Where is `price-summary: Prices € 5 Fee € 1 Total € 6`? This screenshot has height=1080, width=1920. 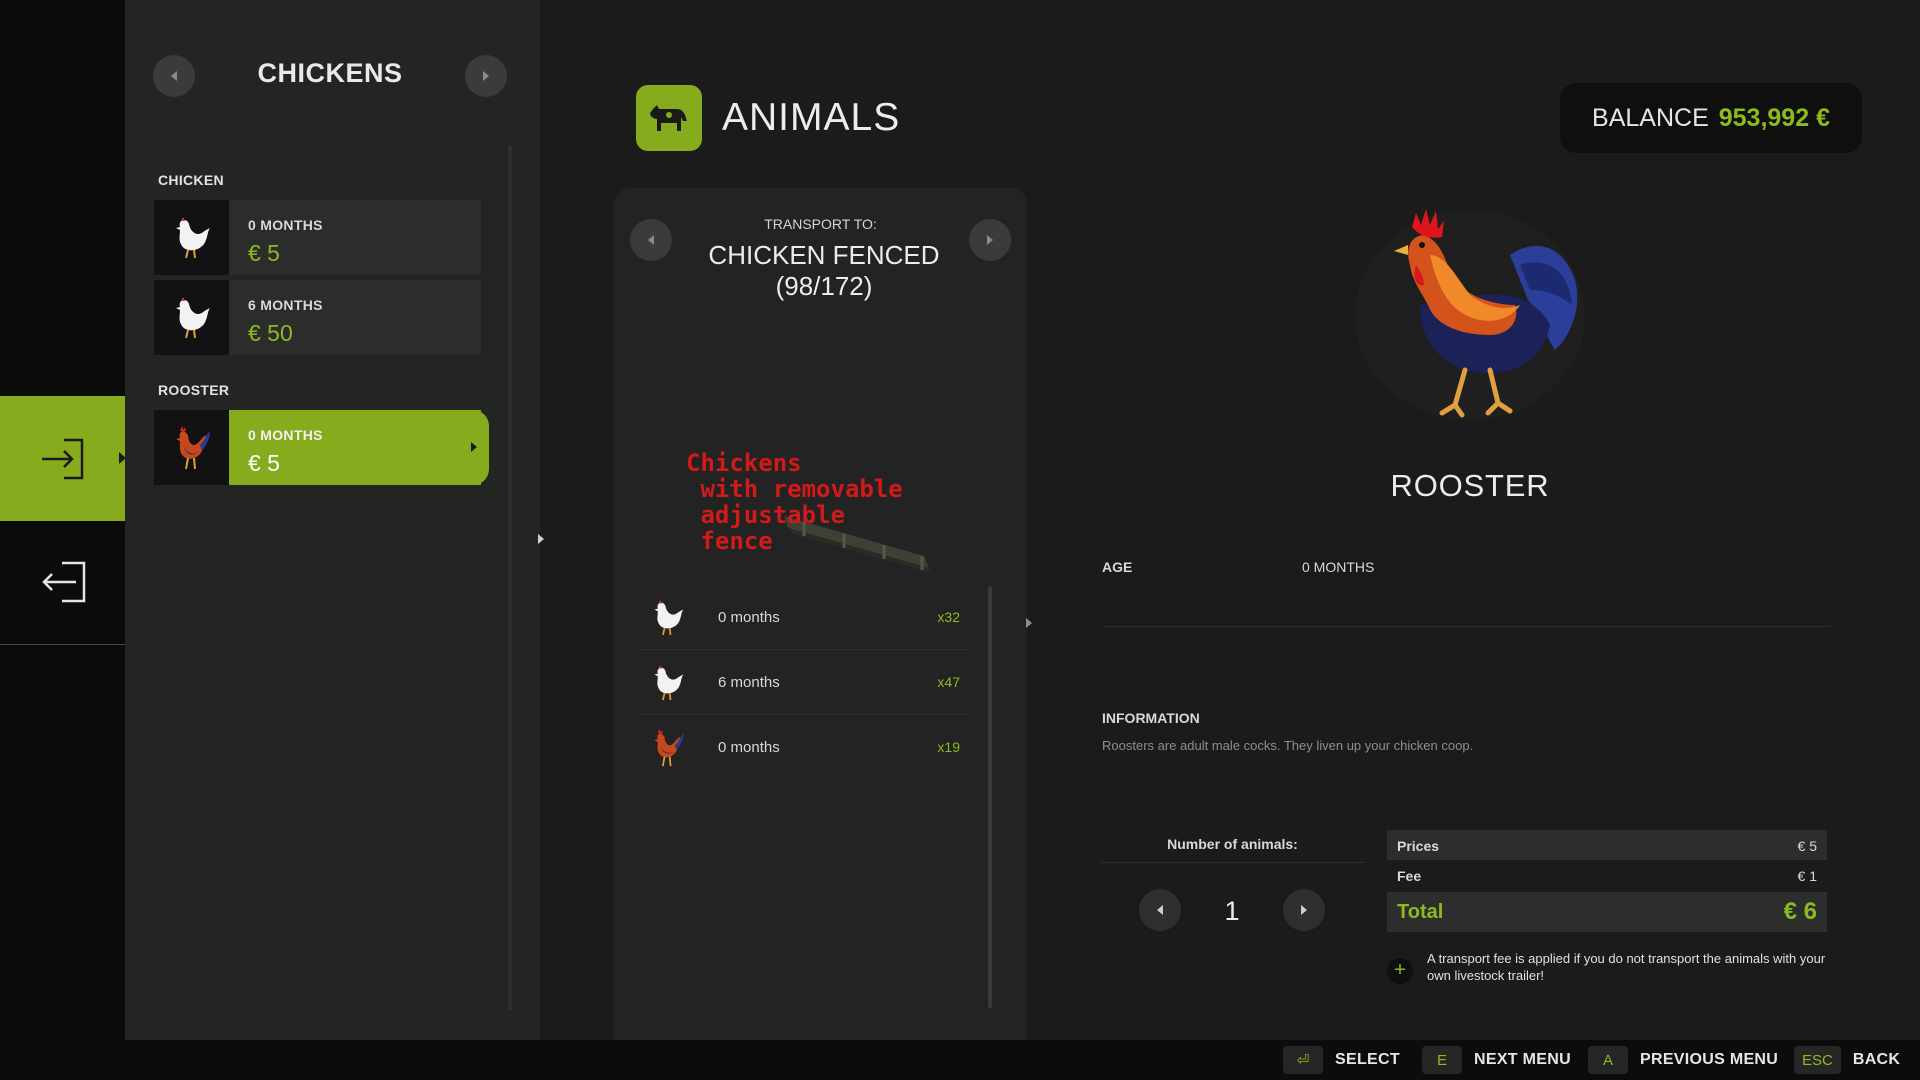
price-summary: Prices € 5 Fee € 1 Total € 6 is located at coordinates (1607, 881).